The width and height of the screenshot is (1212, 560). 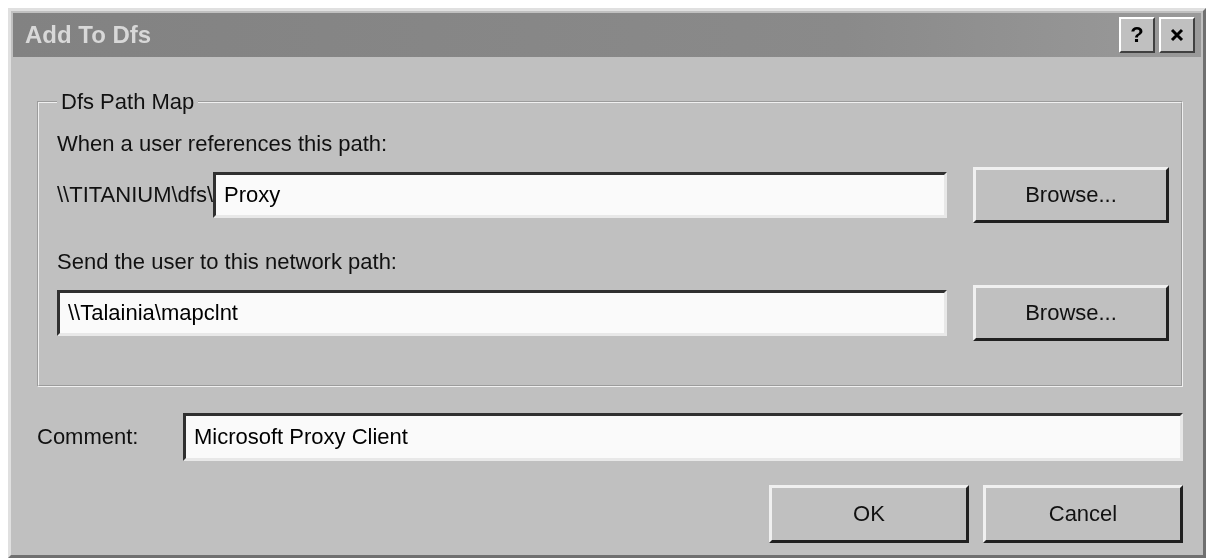 What do you see at coordinates (502, 313) in the screenshot?
I see `path-field: \\Talainia\mapclnt` at bounding box center [502, 313].